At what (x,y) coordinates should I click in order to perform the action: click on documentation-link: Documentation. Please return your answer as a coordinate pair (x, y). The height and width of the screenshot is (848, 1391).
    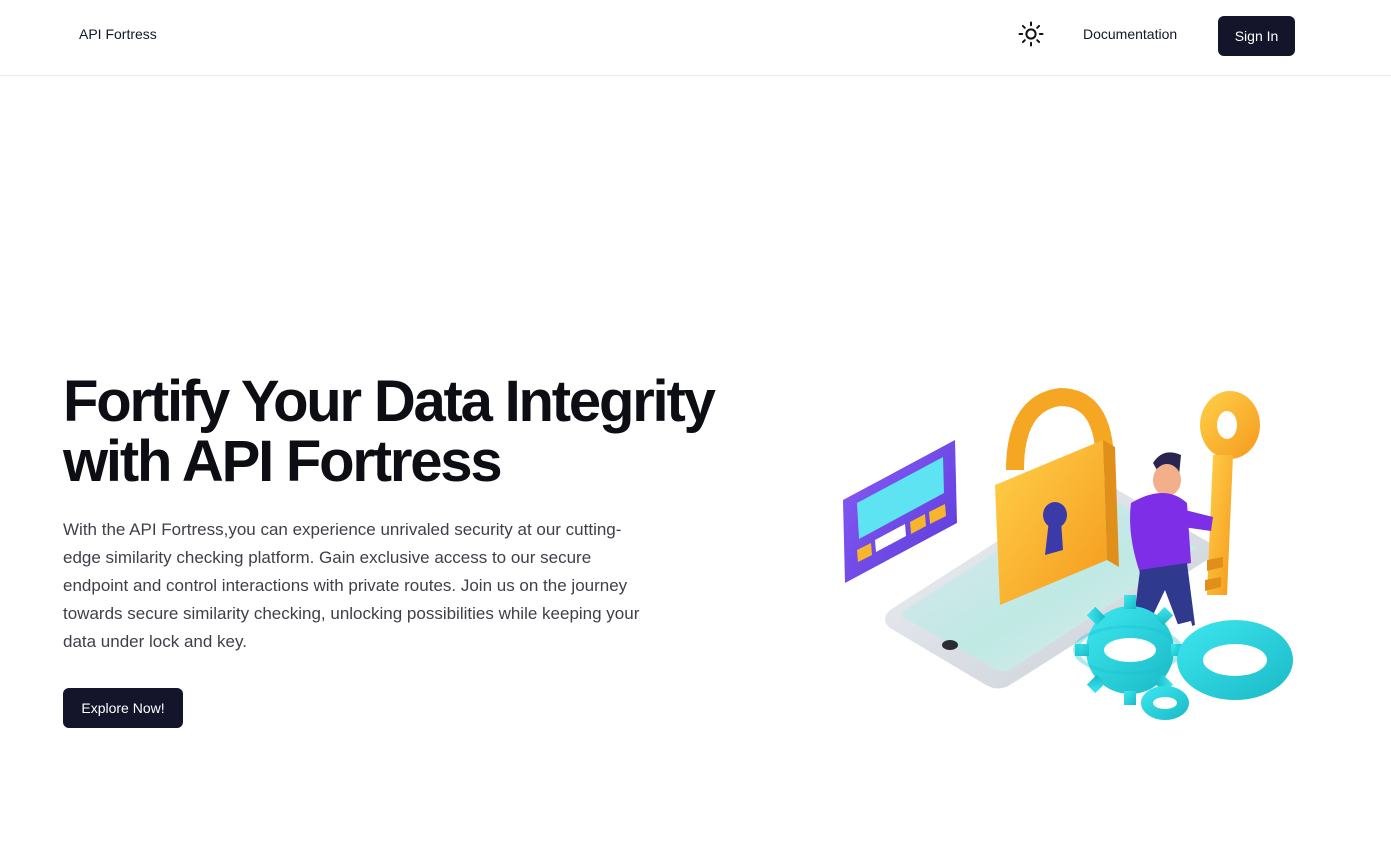
    Looking at the image, I should click on (1130, 34).